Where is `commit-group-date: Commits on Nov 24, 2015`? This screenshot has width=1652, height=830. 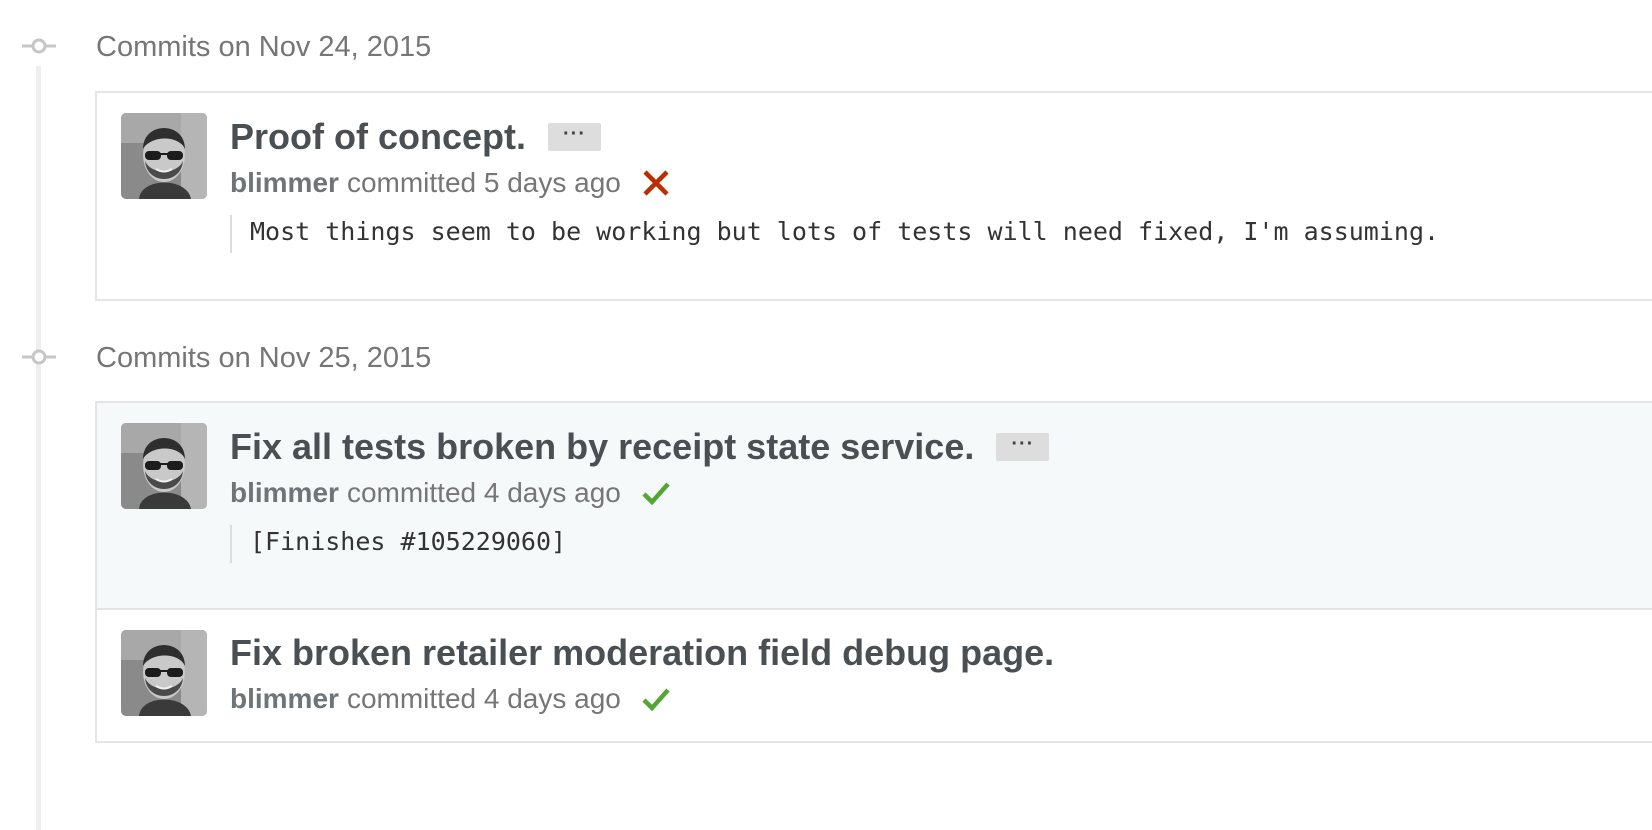 commit-group-date: Commits on Nov 24, 2015 is located at coordinates (264, 47).